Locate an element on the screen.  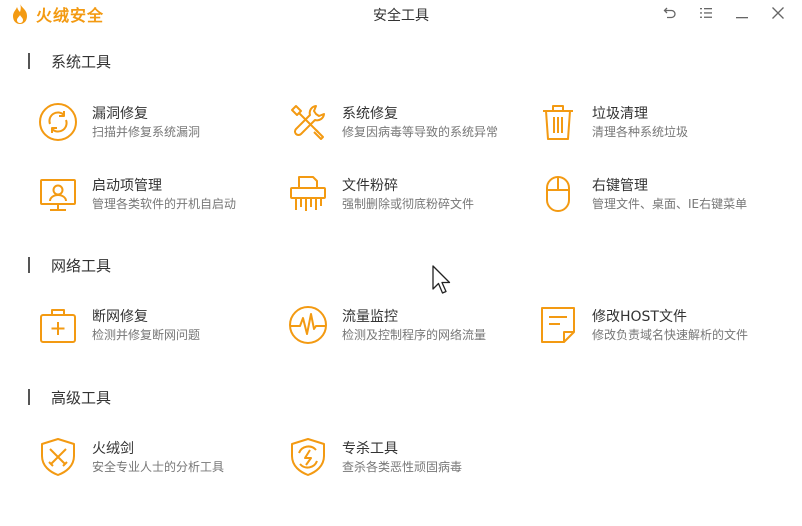
shredder-icon is located at coordinates (308, 194).